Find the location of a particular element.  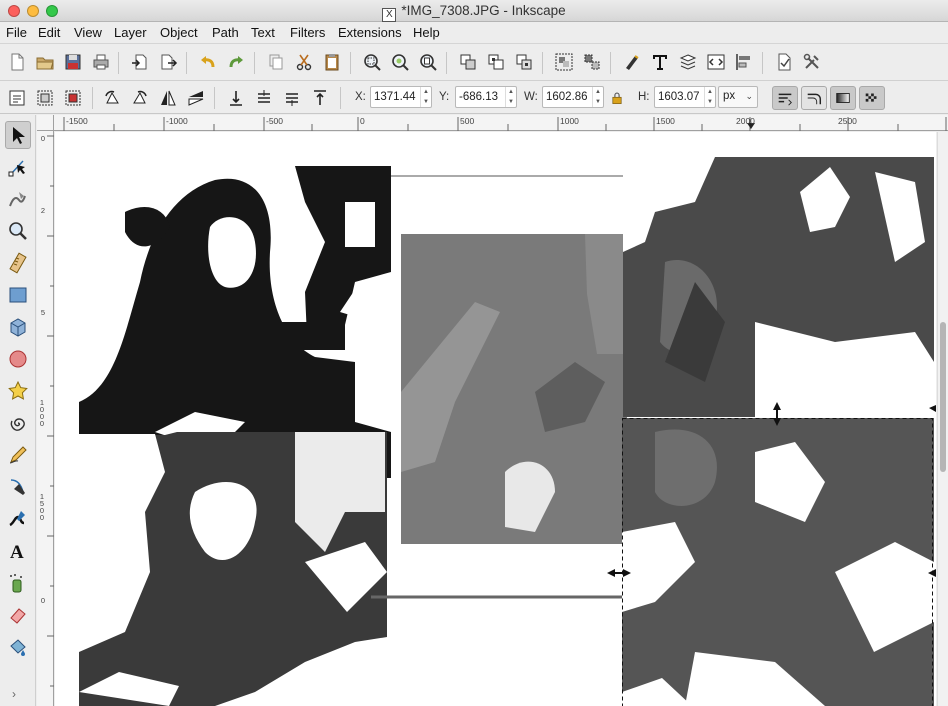

rectangle-tool is located at coordinates (18, 295).